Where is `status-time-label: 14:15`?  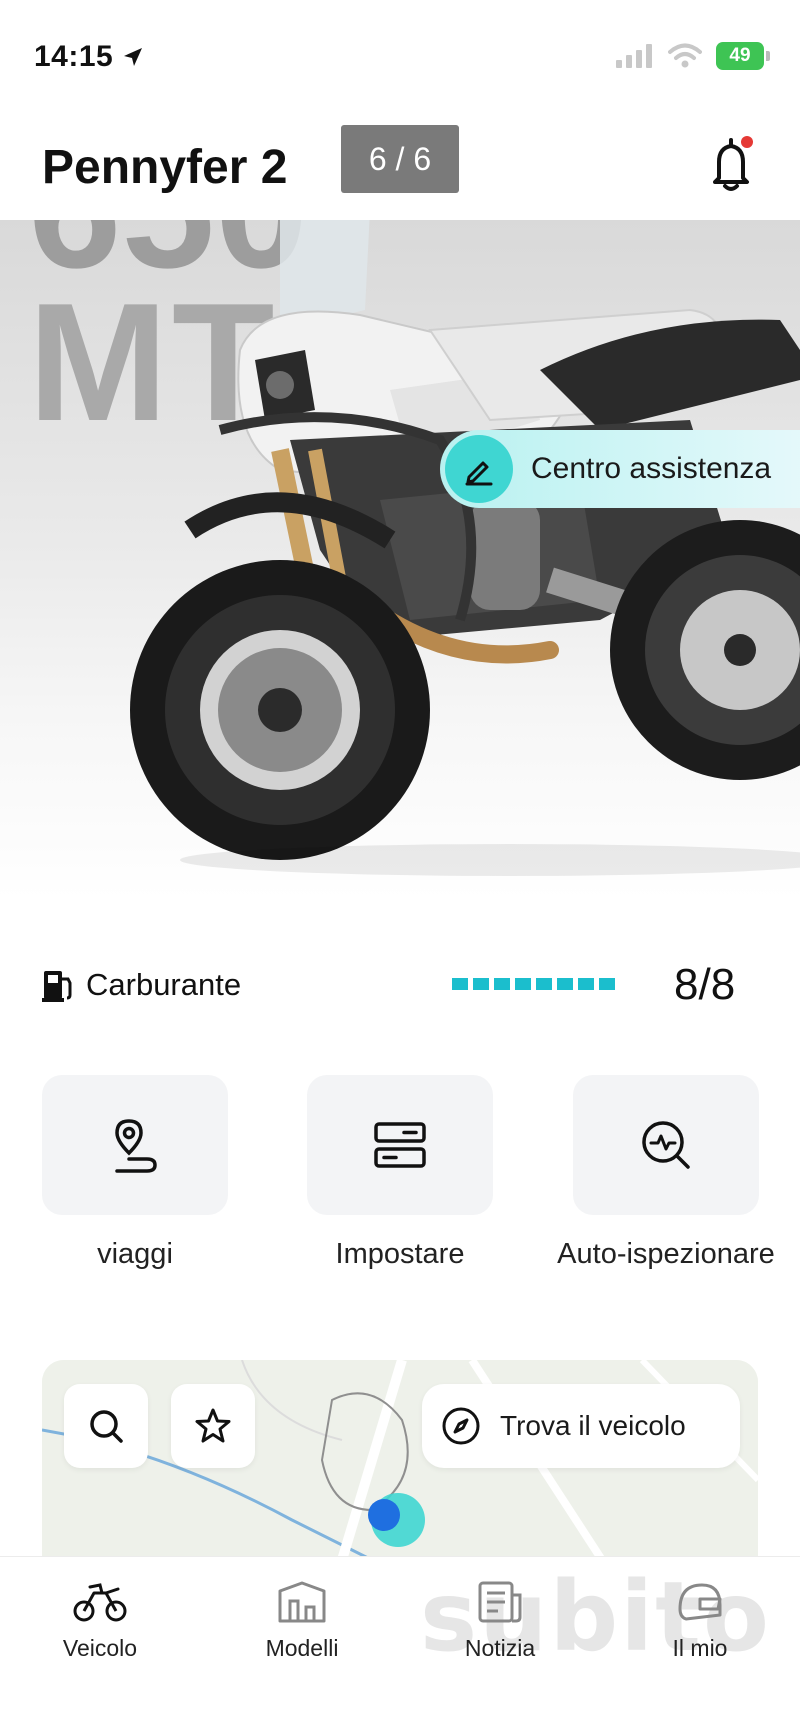
status-time-label: 14:15 is located at coordinates (74, 56).